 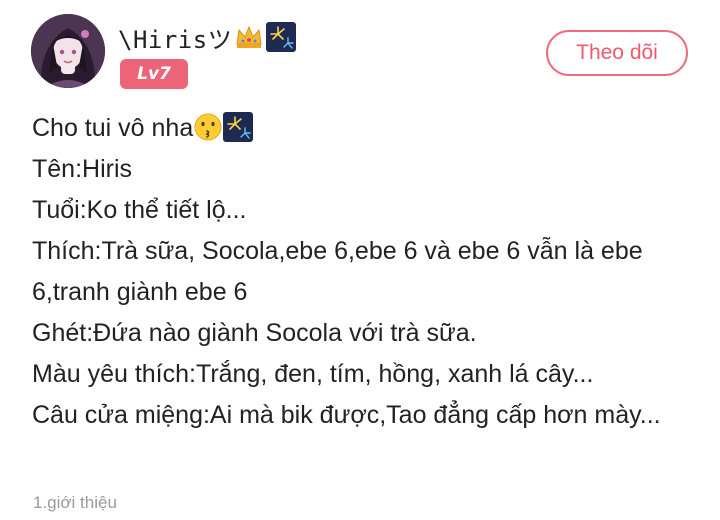 I want to click on crown-emoji-icon, so click(x=249, y=37).